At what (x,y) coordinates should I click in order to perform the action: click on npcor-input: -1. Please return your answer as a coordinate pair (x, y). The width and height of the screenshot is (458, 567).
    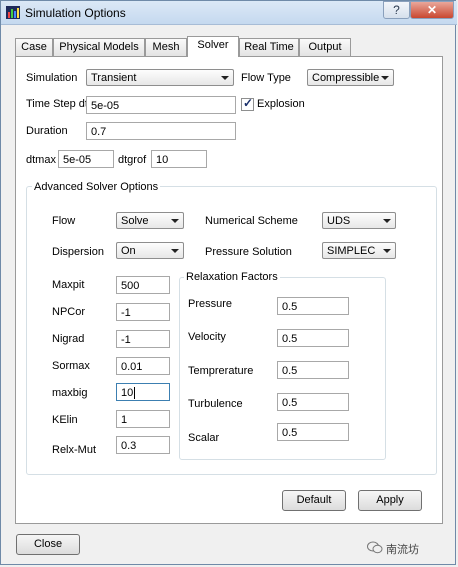
    Looking at the image, I should click on (143, 312).